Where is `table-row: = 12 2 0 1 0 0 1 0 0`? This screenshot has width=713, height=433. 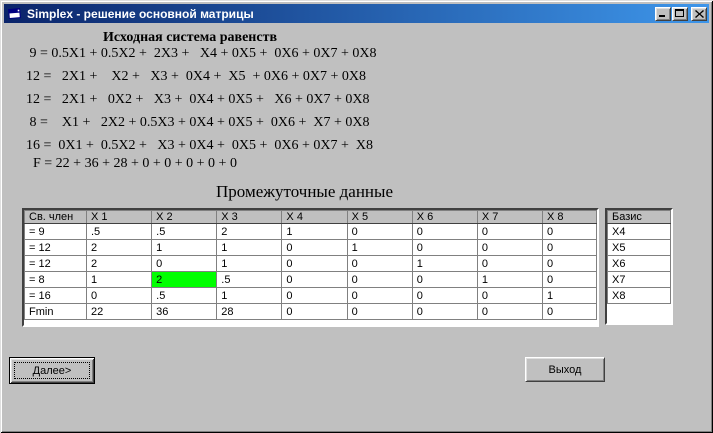 table-row: = 12 2 0 1 0 0 1 0 0 is located at coordinates (310, 263).